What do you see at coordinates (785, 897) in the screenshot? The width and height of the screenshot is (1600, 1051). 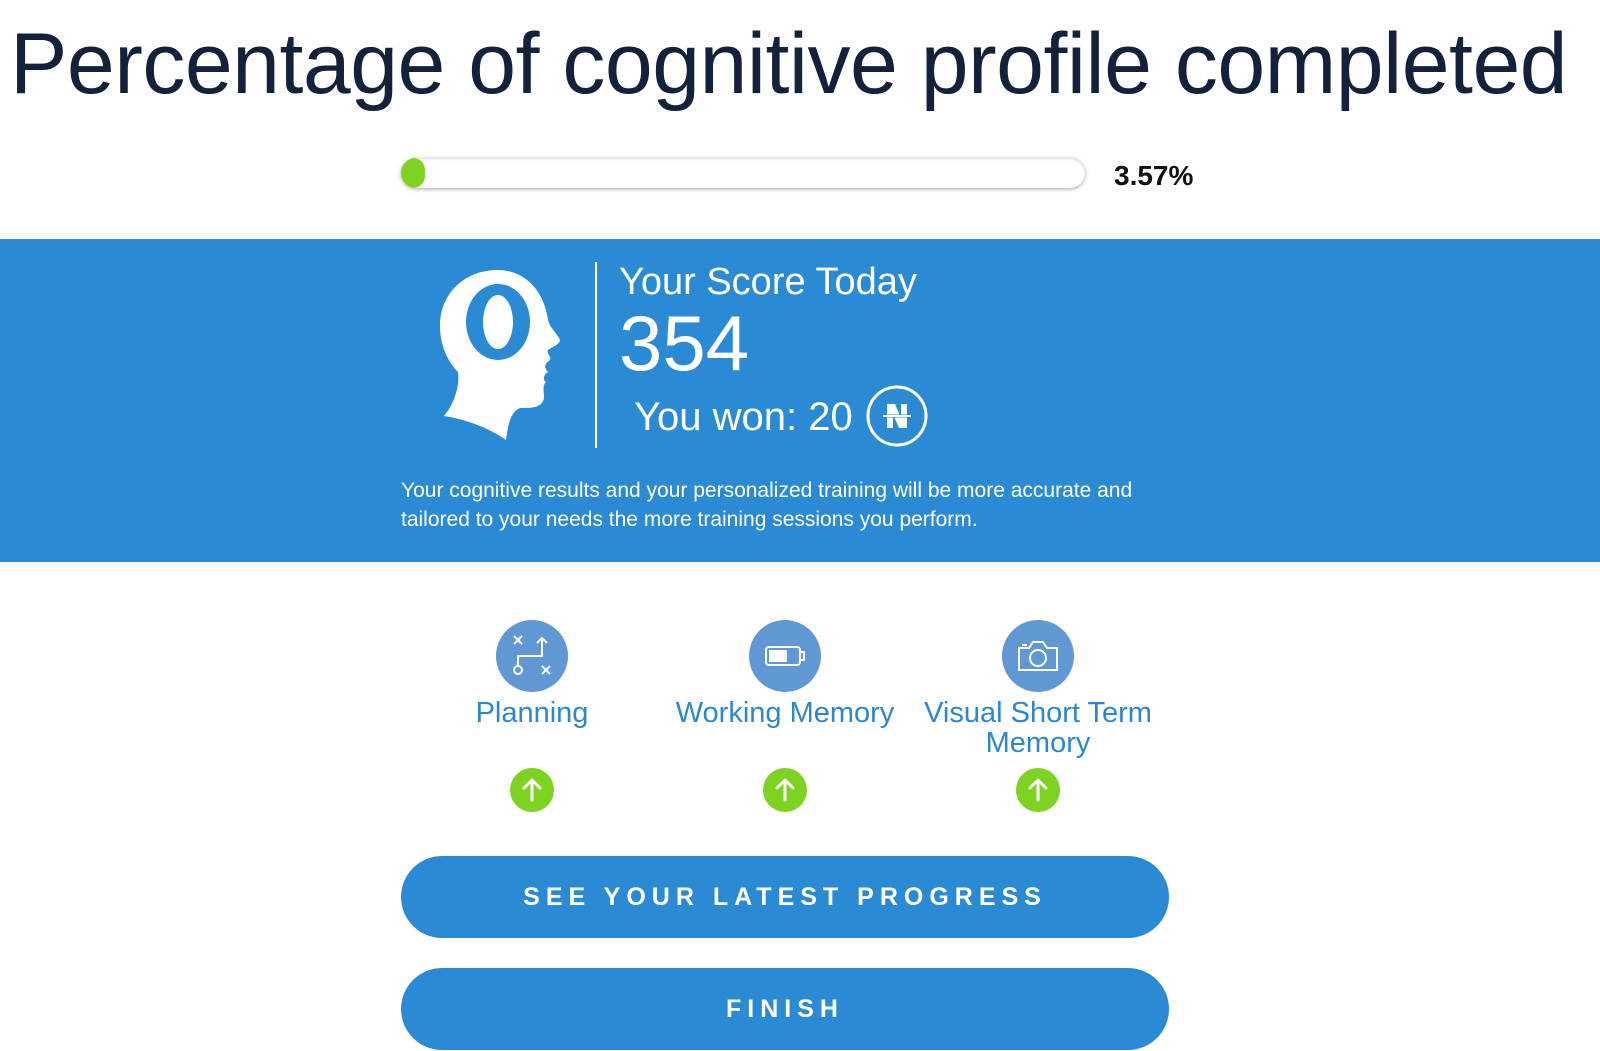 I see `see-latest-progress-button: SEE YOUR LATEST PROGRESS` at bounding box center [785, 897].